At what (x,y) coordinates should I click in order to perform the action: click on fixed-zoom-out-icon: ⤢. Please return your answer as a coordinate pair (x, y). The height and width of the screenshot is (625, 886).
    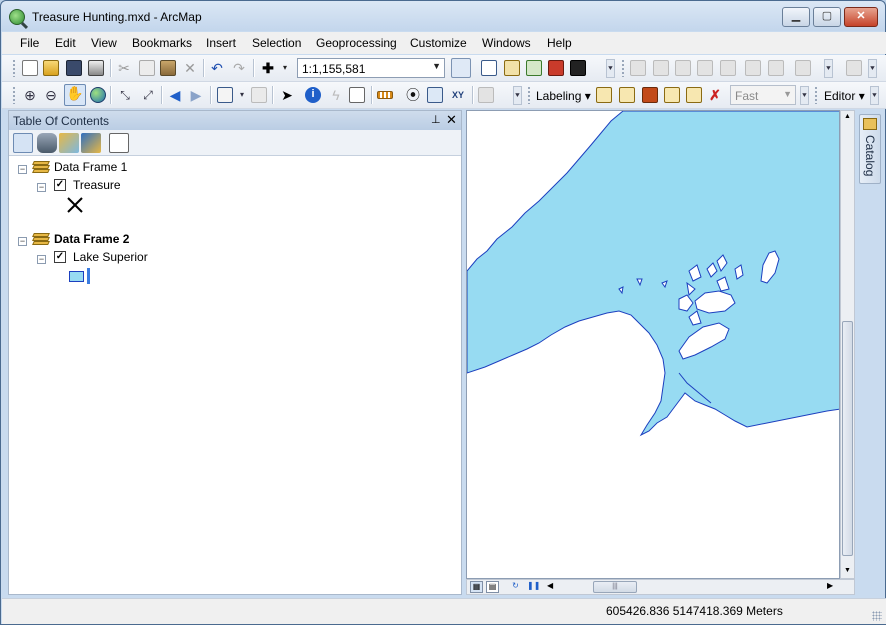
    Looking at the image, I should click on (148, 95).